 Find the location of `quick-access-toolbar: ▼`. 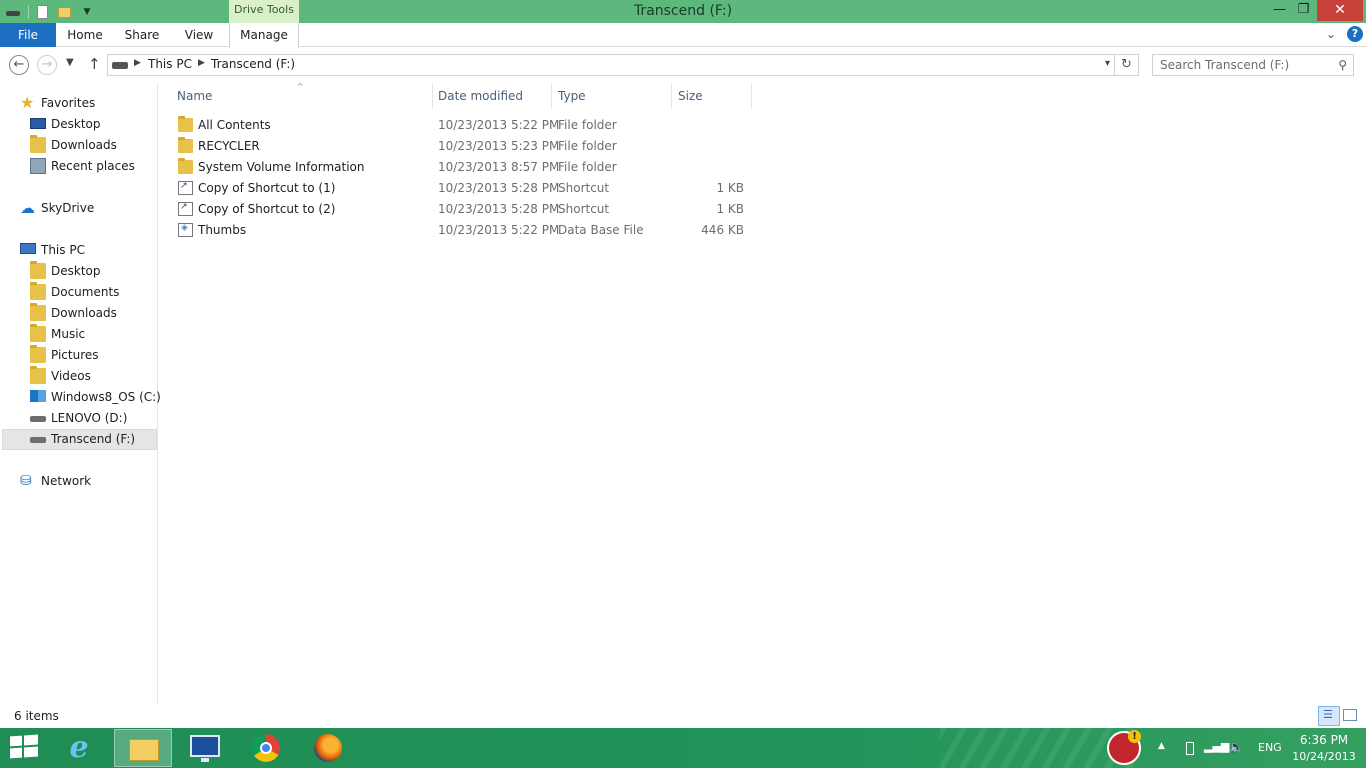

quick-access-toolbar: ▼ is located at coordinates (47, 11).